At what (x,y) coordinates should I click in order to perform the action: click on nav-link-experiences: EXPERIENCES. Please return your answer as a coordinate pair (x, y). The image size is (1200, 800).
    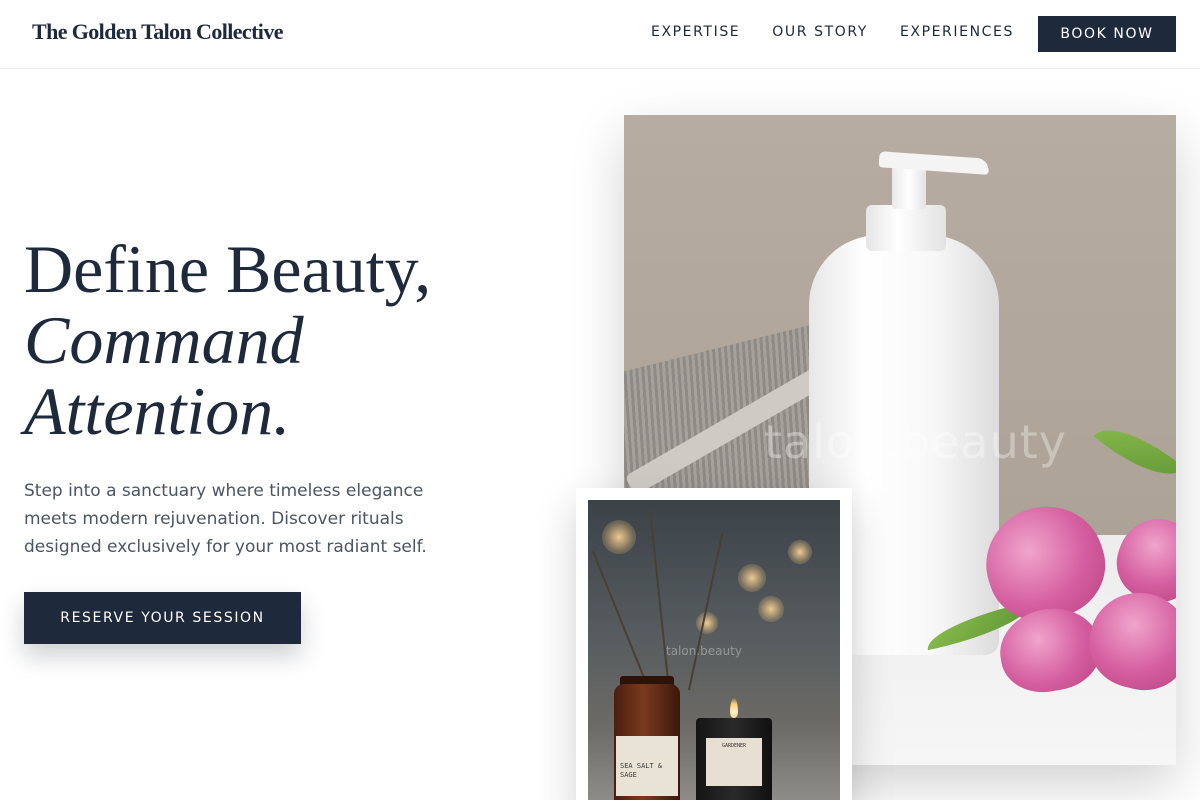
    Looking at the image, I should click on (957, 32).